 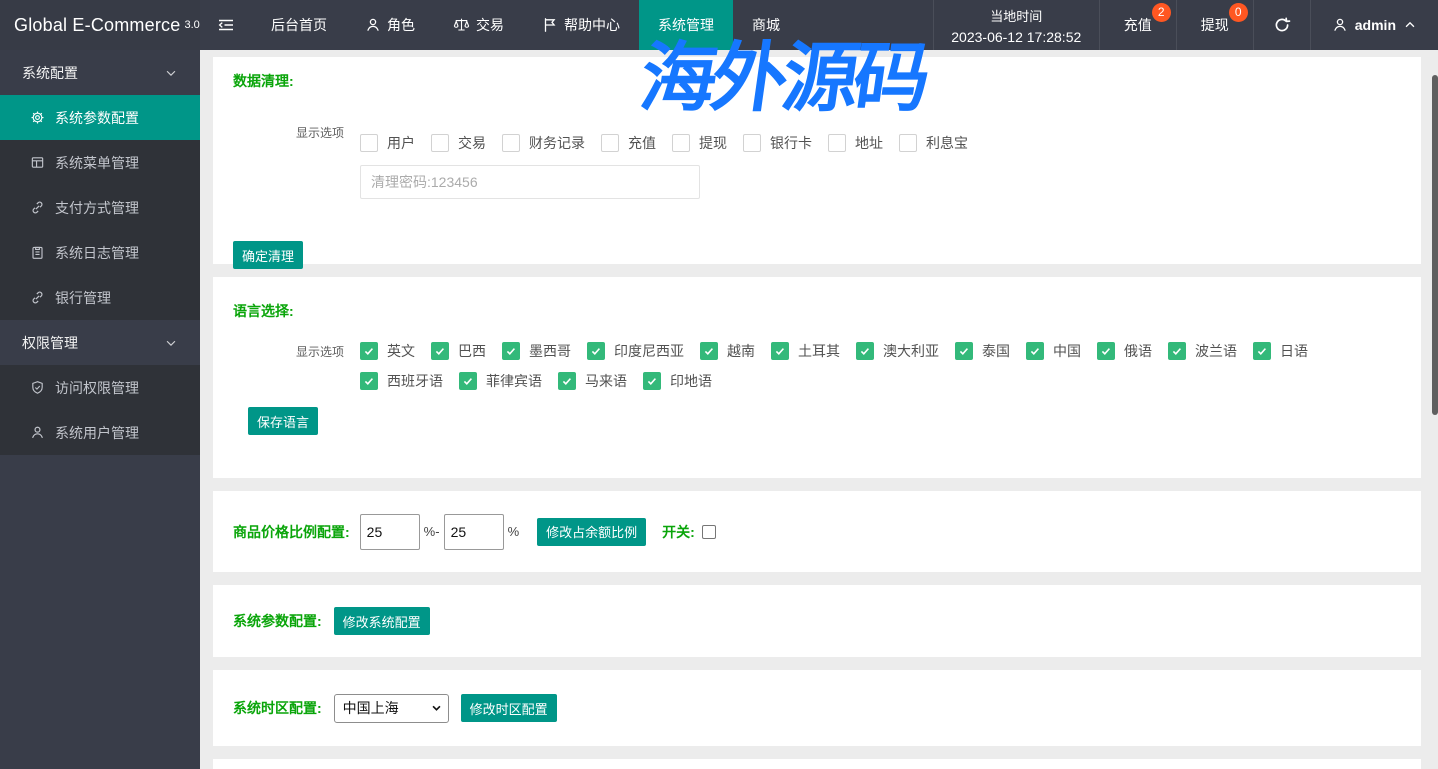 What do you see at coordinates (100, 162) in the screenshot?
I see `sidebar-item-system-menu: 系统菜单管理` at bounding box center [100, 162].